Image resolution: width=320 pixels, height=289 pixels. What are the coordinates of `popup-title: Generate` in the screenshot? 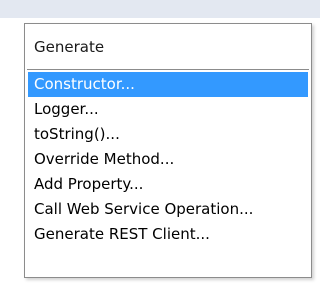 It's located at (69, 47).